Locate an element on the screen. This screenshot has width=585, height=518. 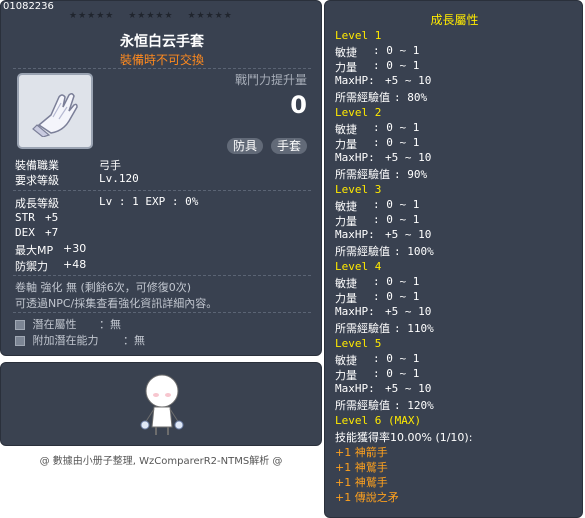
stat-row: DEX +7 is located at coordinates (36, 232).